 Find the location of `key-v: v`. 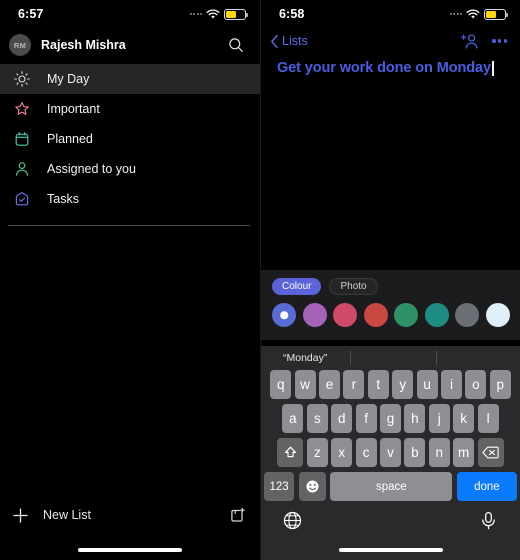

key-v: v is located at coordinates (390, 452).